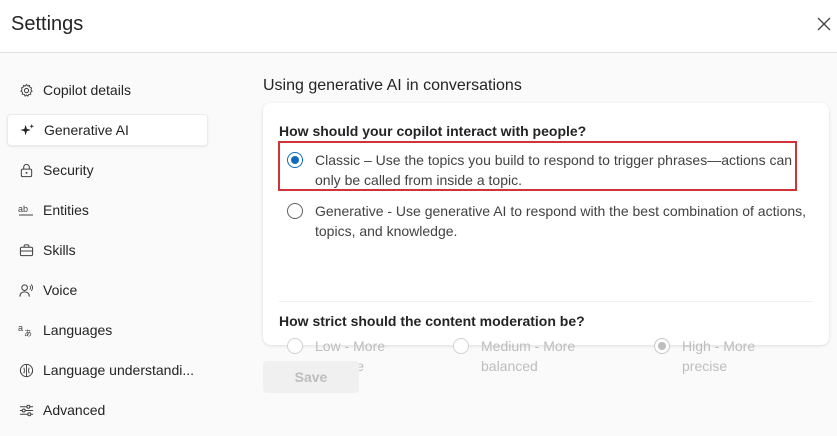  I want to click on option-high-label: High - More precise, so click(719, 356).